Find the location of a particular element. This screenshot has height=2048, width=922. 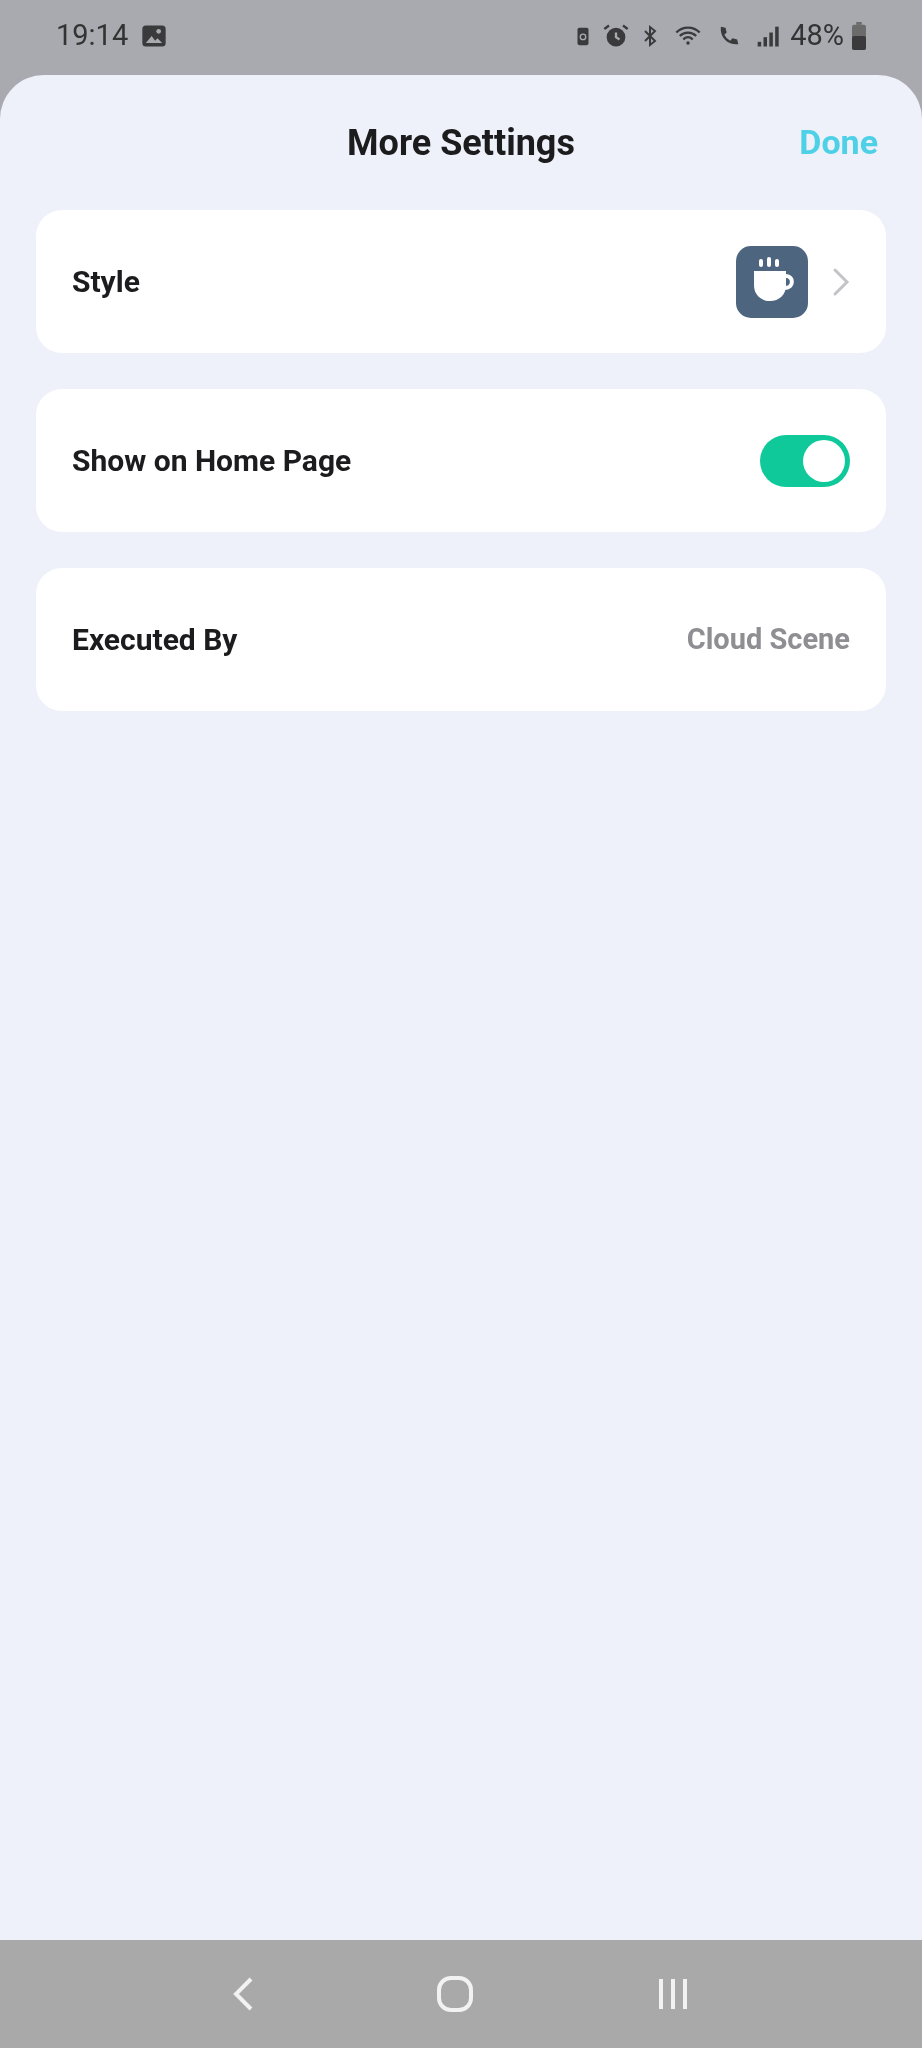

status-time: 19:14 is located at coordinates (92, 35).